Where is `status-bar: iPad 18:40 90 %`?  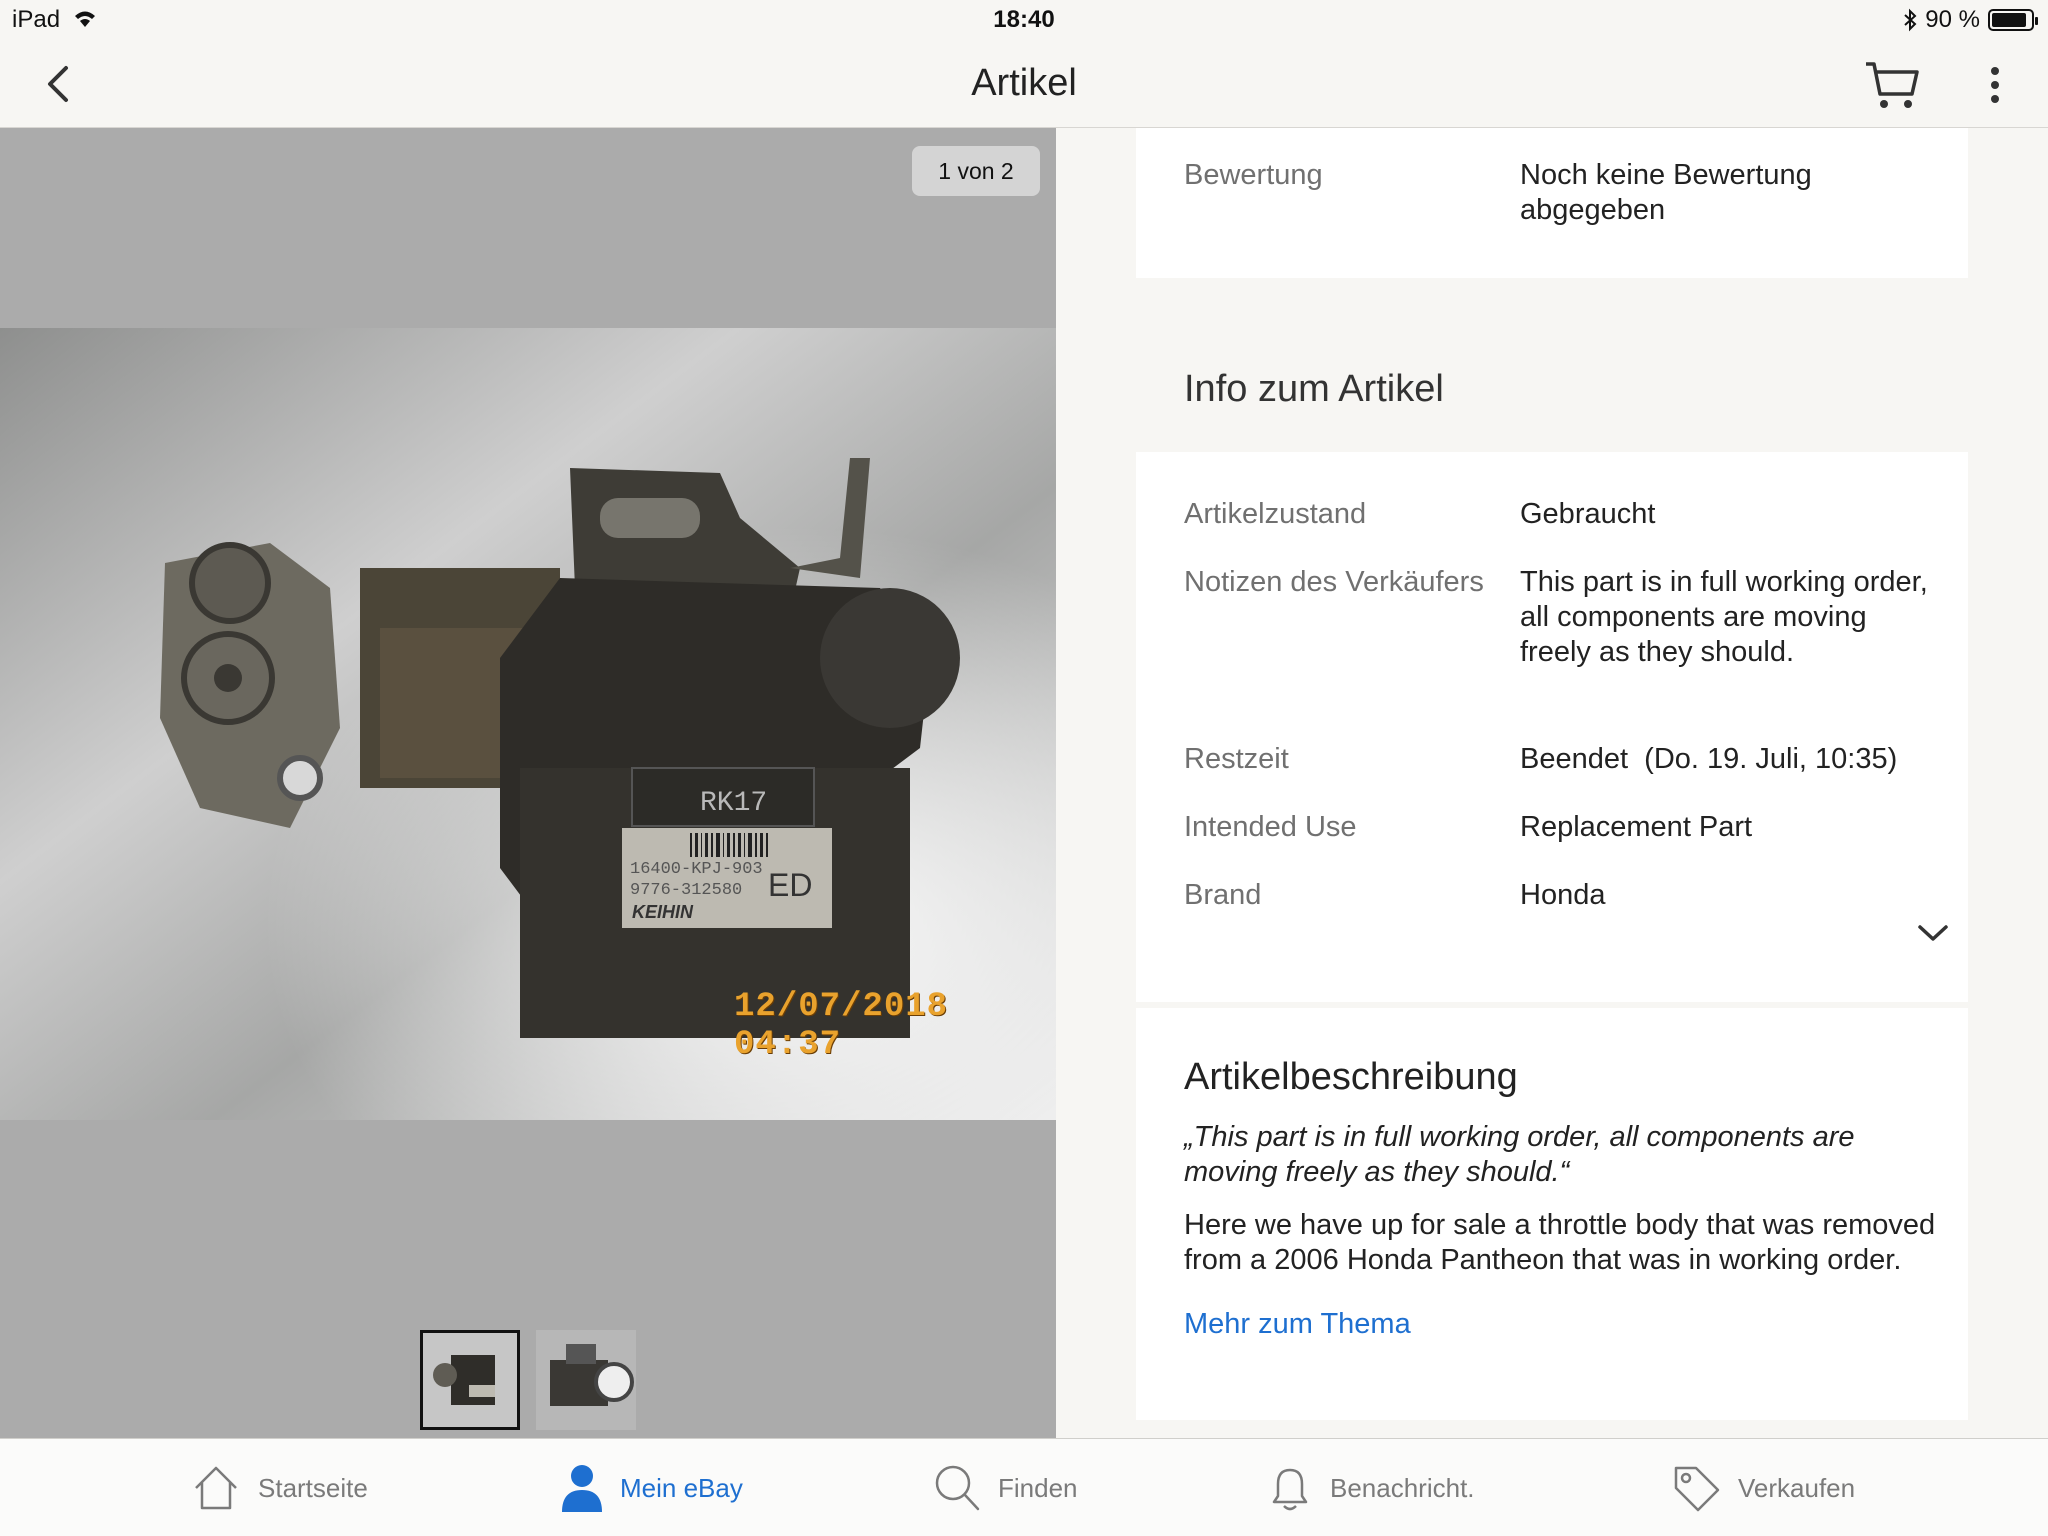 status-bar: iPad 18:40 90 % is located at coordinates (1024, 20).